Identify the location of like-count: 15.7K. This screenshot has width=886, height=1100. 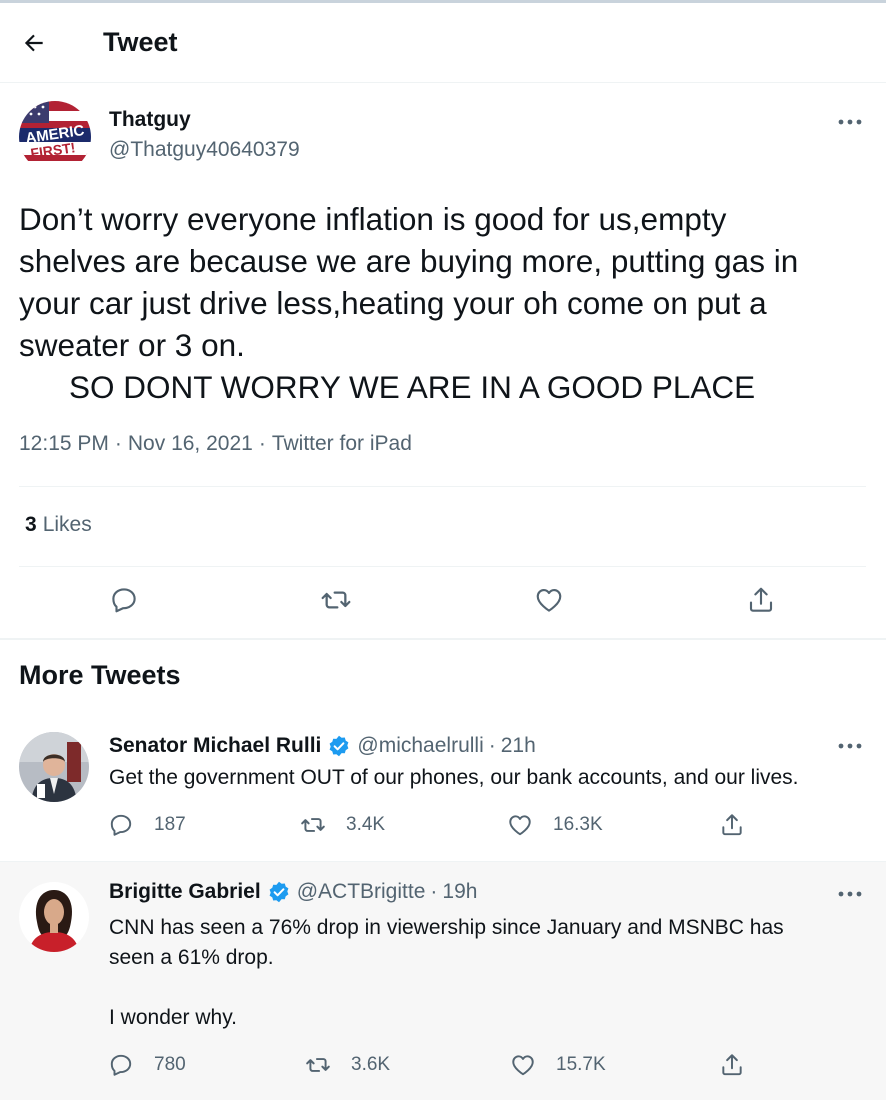
(581, 1064).